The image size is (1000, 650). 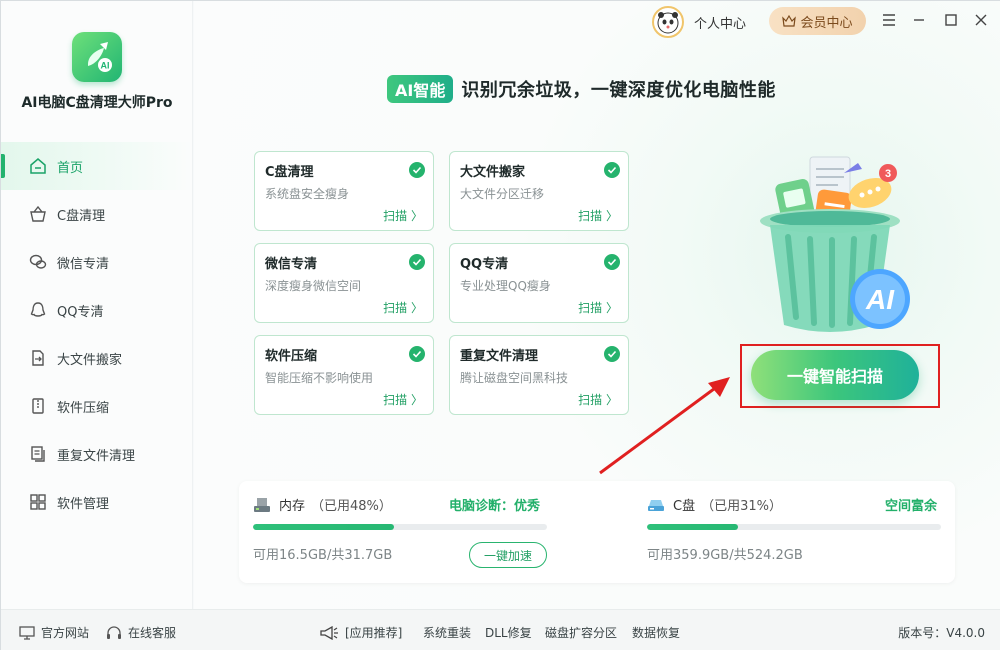 I want to click on card-title: QQ专清, so click(x=484, y=264).